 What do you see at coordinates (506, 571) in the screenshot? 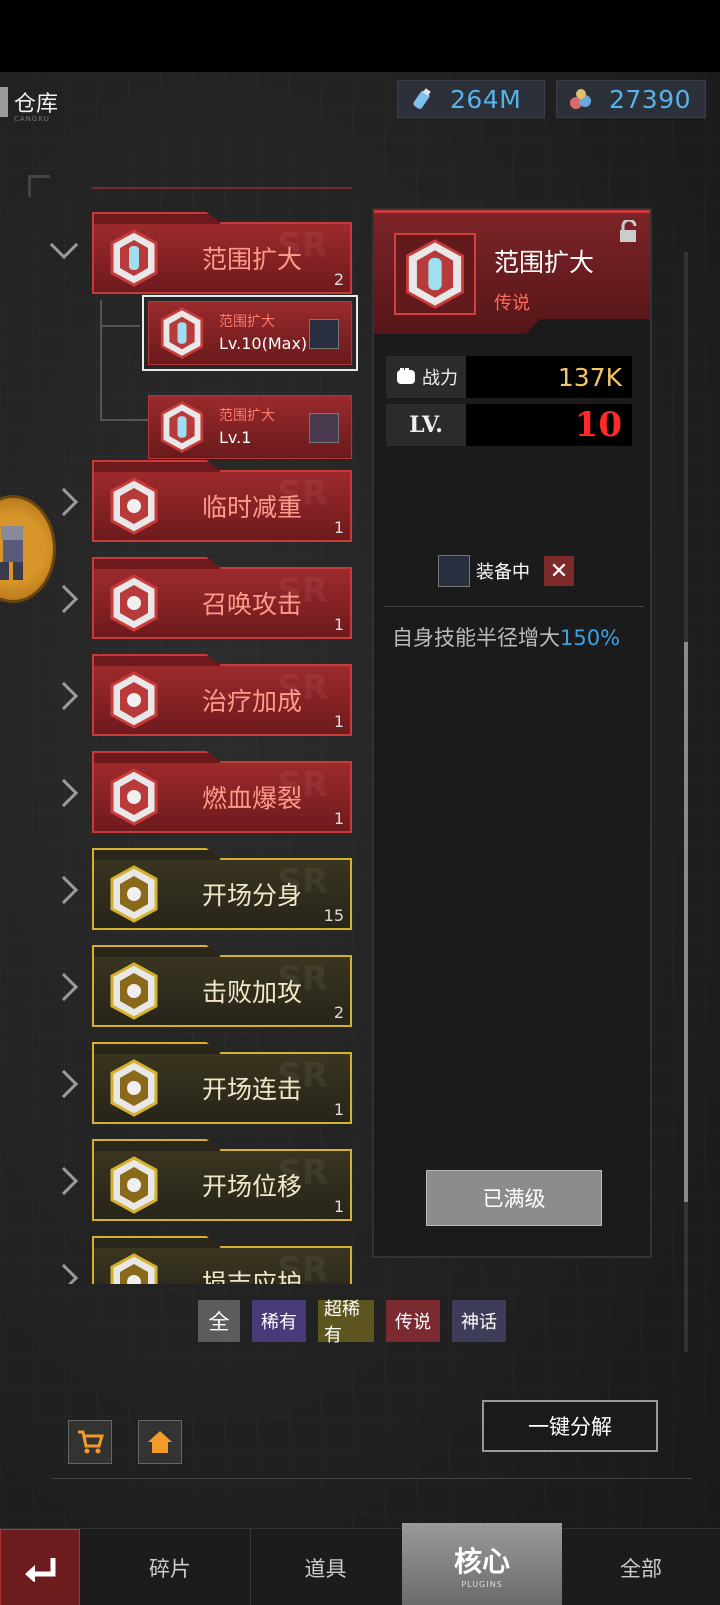
I see `equipped-status: 装备中 ✕` at bounding box center [506, 571].